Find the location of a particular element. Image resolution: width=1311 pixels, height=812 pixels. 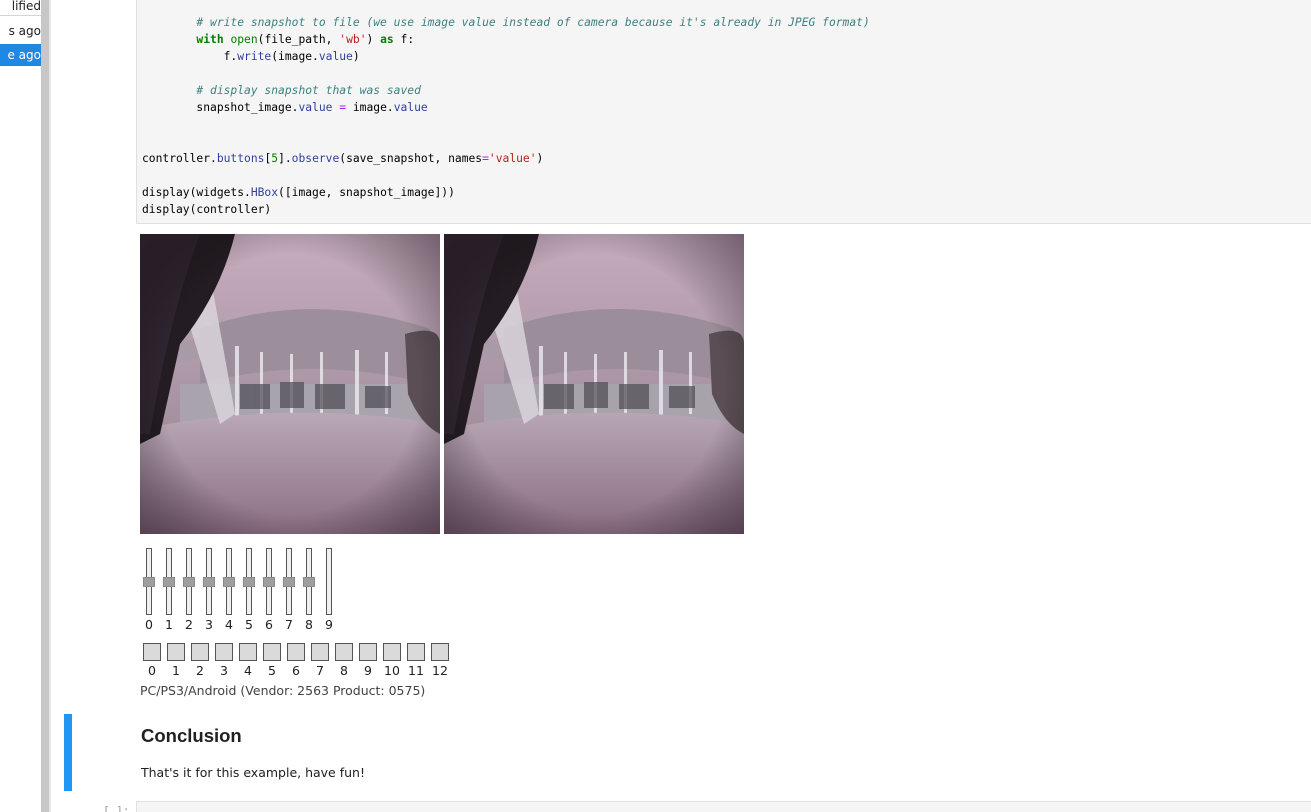

controller-button-5: 5 is located at coordinates (273, 661).